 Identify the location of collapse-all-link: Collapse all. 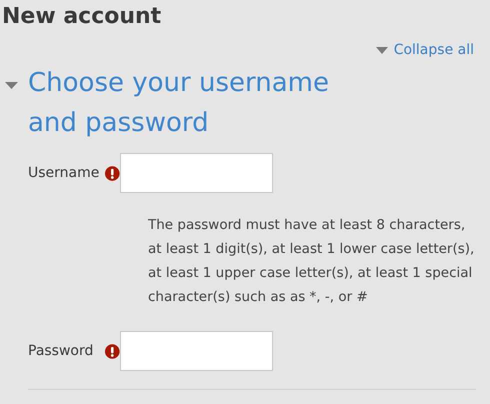
(425, 50).